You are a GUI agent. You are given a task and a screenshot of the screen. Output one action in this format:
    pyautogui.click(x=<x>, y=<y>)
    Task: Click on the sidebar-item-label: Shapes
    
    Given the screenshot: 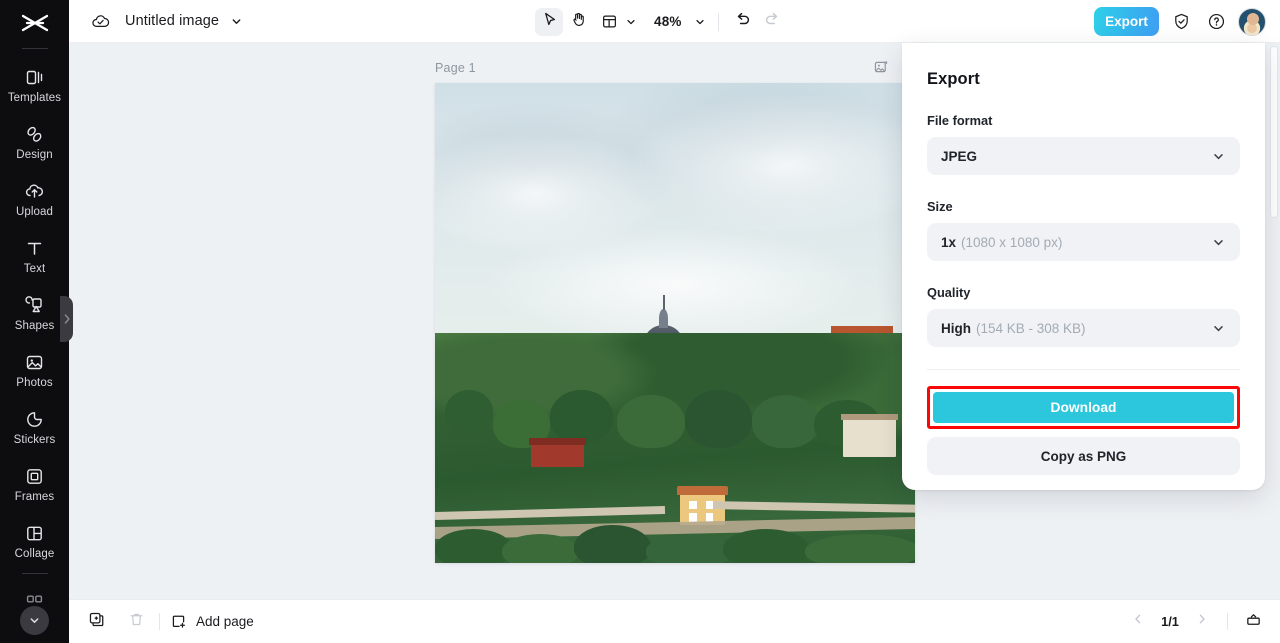 What is the action you would take?
    pyautogui.click(x=34, y=325)
    